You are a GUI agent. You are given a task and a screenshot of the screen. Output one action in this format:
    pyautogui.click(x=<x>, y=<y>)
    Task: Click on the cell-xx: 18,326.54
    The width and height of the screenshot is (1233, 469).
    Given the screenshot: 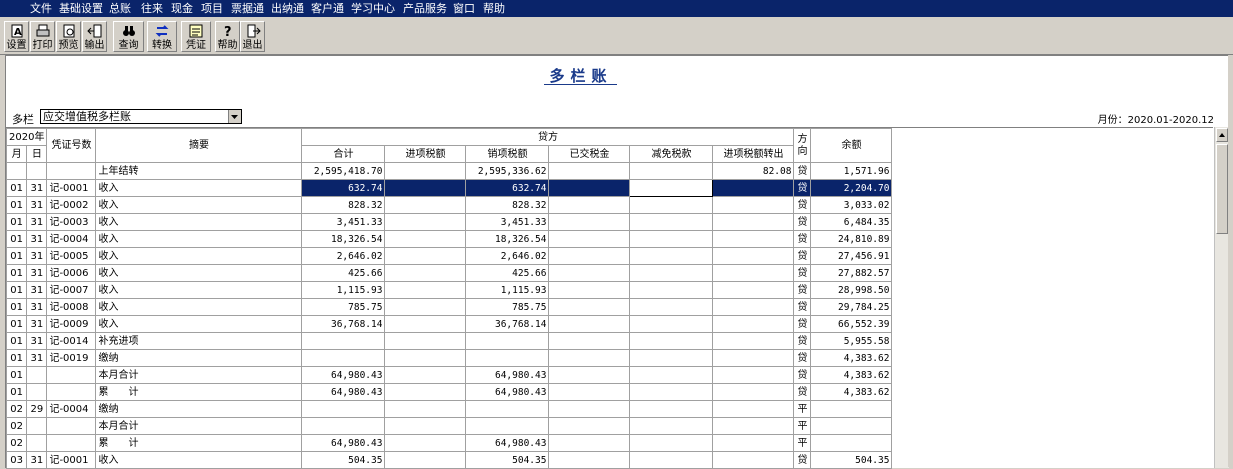 What is the action you would take?
    pyautogui.click(x=507, y=239)
    